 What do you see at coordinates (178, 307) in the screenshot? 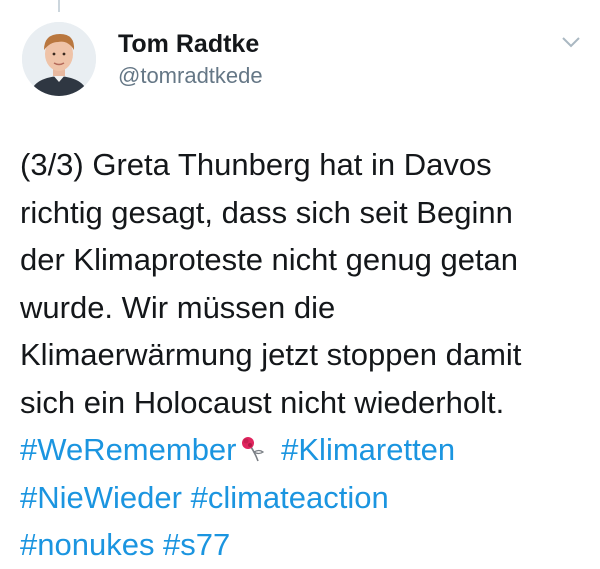
I see `tweet-text-line: wurde. Wir müssen die` at bounding box center [178, 307].